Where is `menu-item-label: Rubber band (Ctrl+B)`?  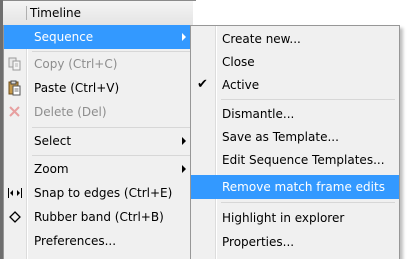 menu-item-label: Rubber band (Ctrl+B) is located at coordinates (99, 217).